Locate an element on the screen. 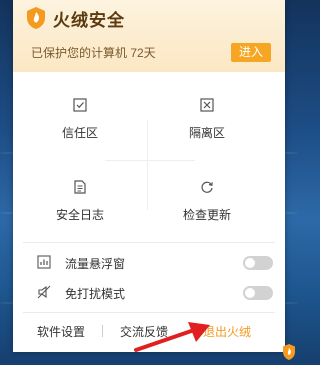 This screenshot has width=320, height=365. huorong-tray-icon is located at coordinates (289, 352).